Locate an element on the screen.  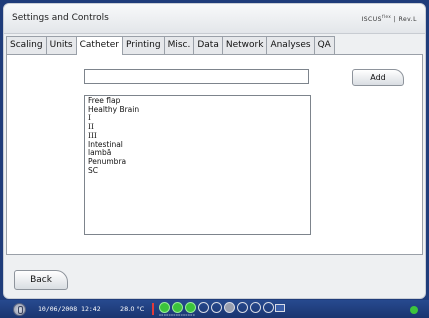
list-item: Healthy Brain is located at coordinates (197, 110).